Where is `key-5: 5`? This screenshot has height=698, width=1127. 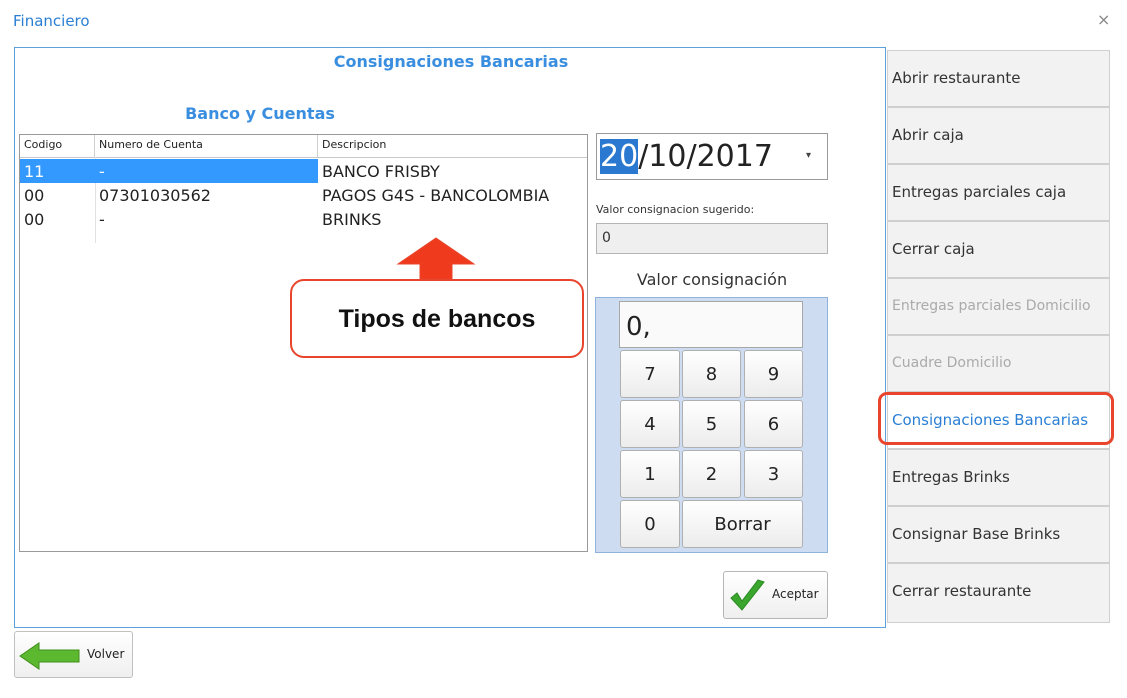 key-5: 5 is located at coordinates (711, 424).